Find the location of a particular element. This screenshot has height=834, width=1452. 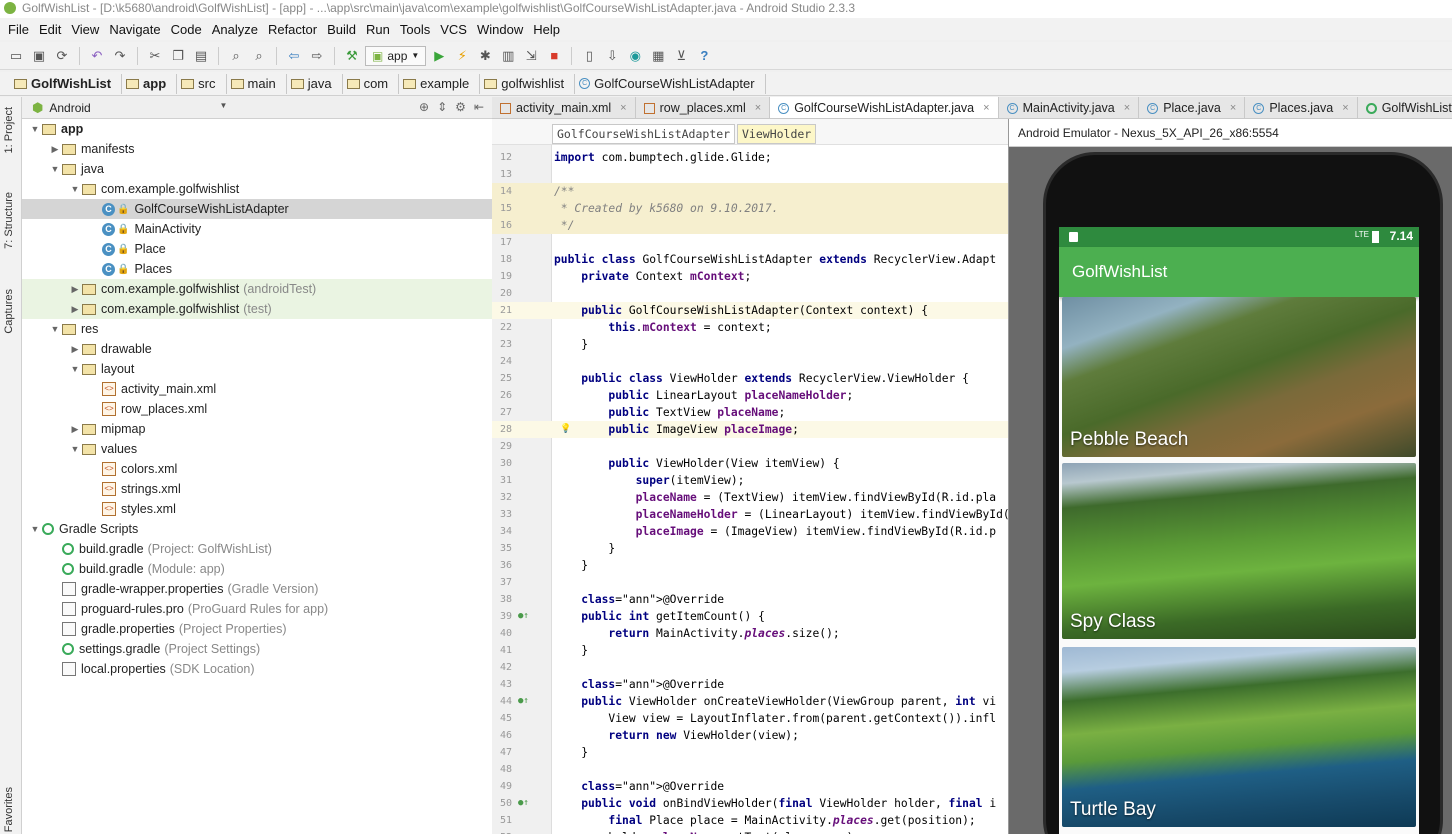

undo-icon: ↶ is located at coordinates (97, 56).